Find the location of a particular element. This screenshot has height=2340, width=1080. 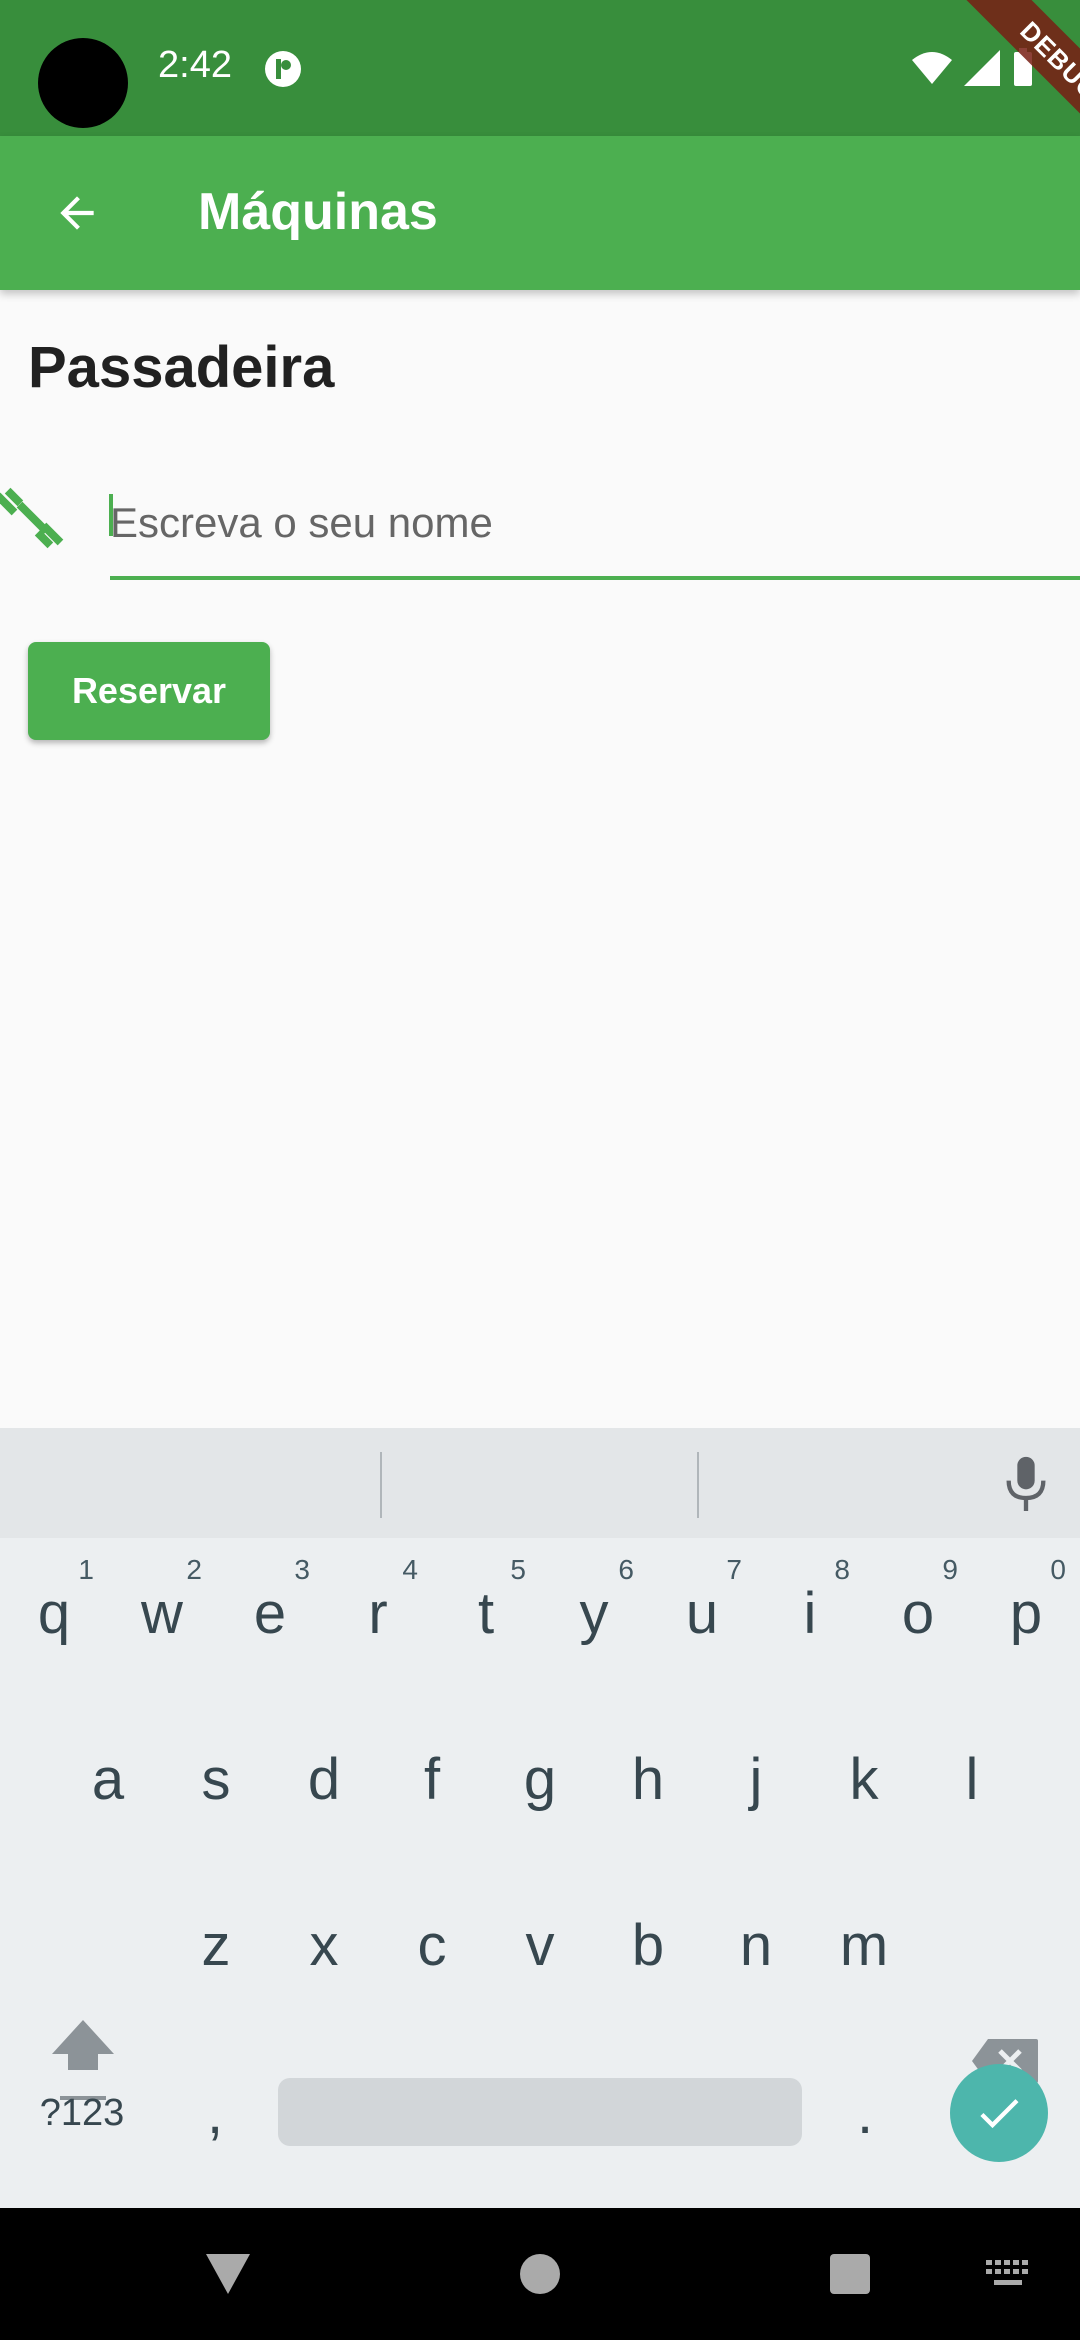

keyboard-switch-icon is located at coordinates (1008, 2275).